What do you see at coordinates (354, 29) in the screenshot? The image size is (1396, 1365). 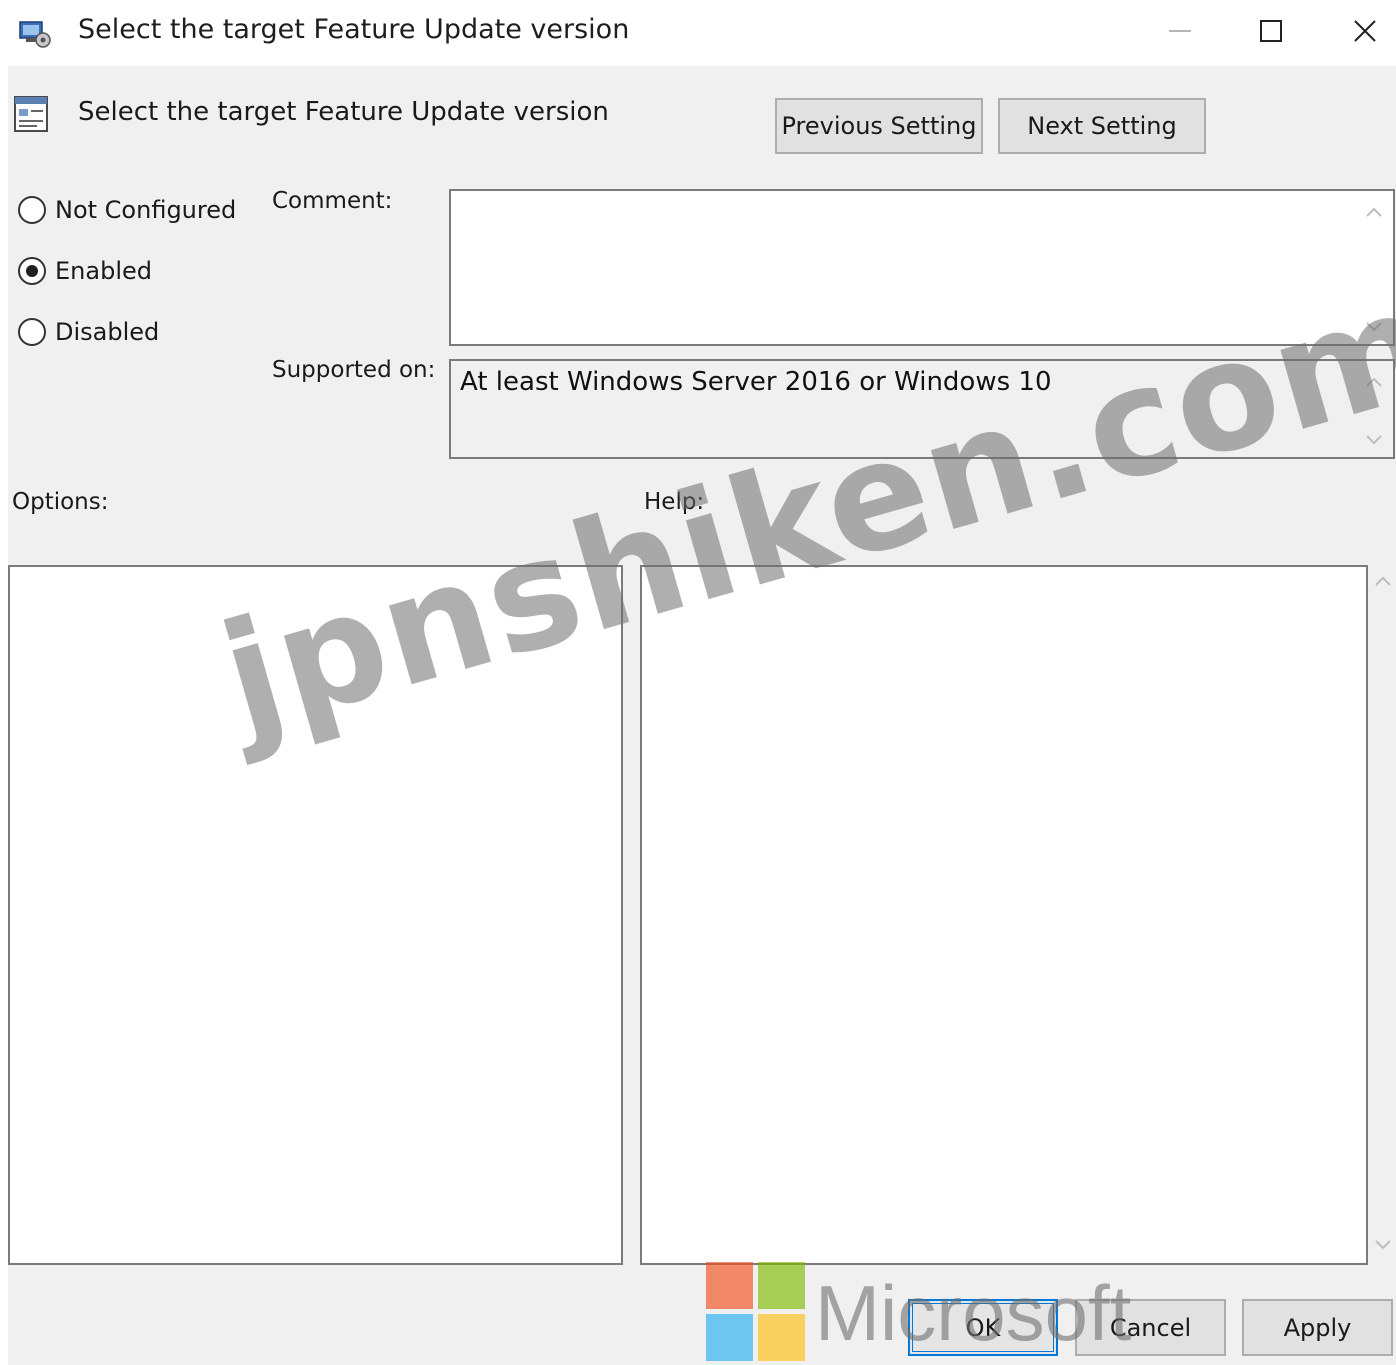 I see `window-title: Select the target Feature Update version` at bounding box center [354, 29].